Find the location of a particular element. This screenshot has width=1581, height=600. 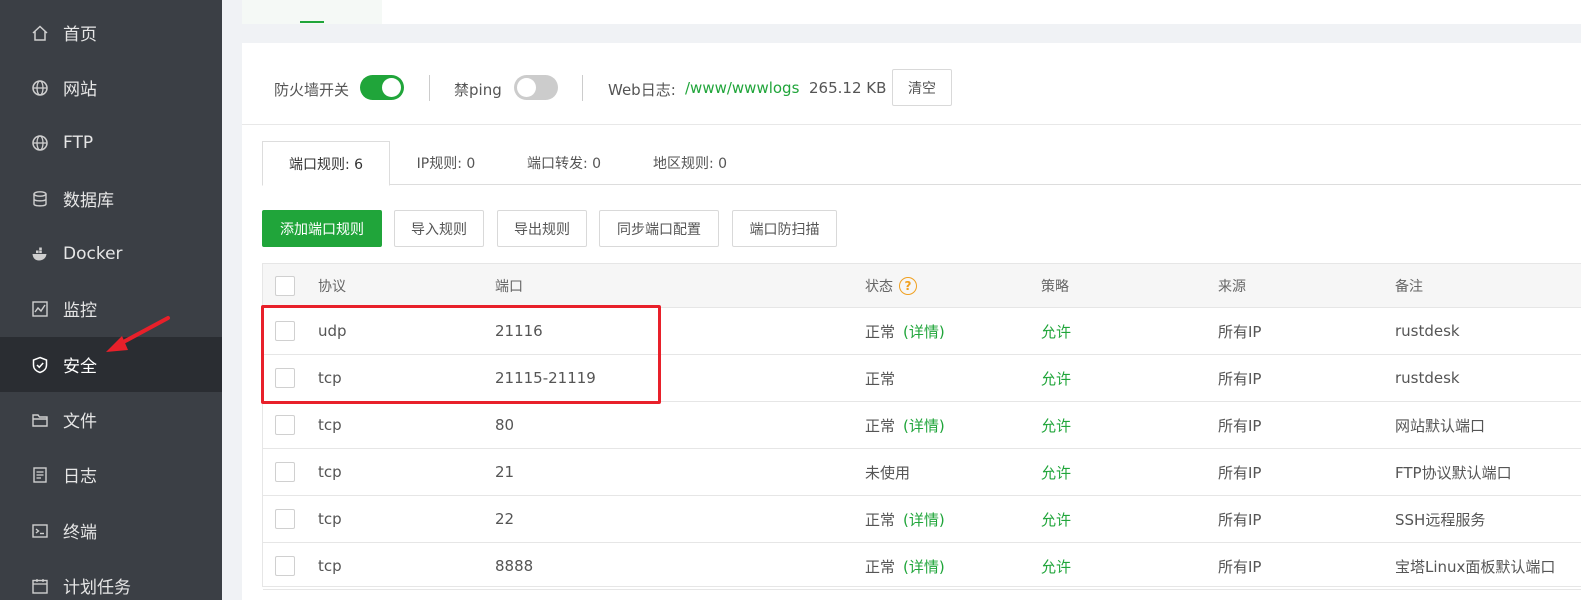

cell-port: 80 is located at coordinates (505, 425).